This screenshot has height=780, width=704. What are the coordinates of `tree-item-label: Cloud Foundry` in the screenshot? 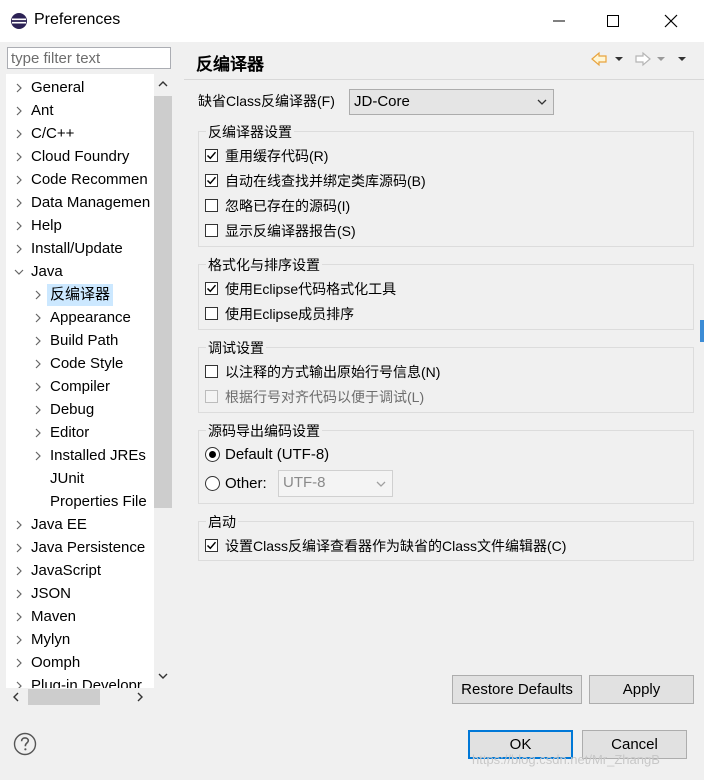 It's located at (80, 156).